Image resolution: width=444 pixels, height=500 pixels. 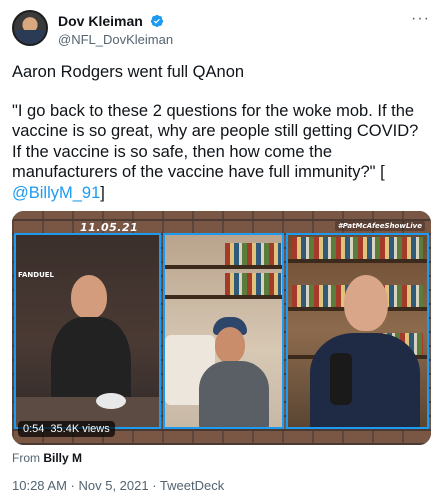 What do you see at coordinates (365, 351) in the screenshot?
I see `cohost-figure` at bounding box center [365, 351].